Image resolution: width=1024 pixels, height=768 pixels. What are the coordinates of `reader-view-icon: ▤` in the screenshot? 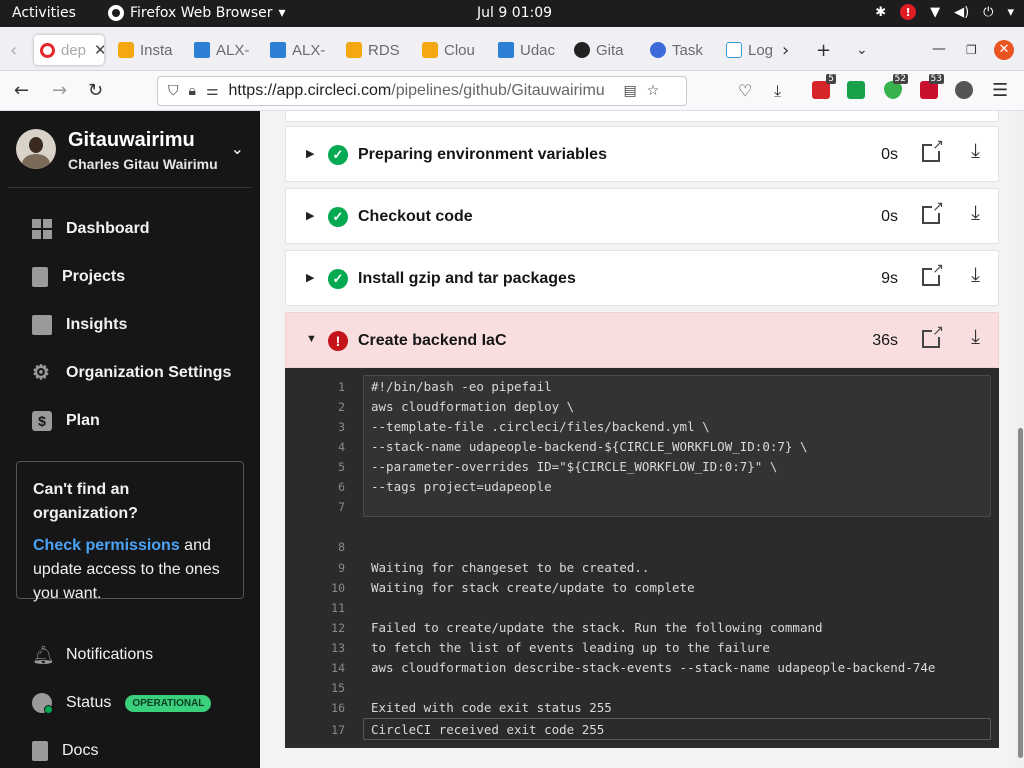 It's located at (630, 91).